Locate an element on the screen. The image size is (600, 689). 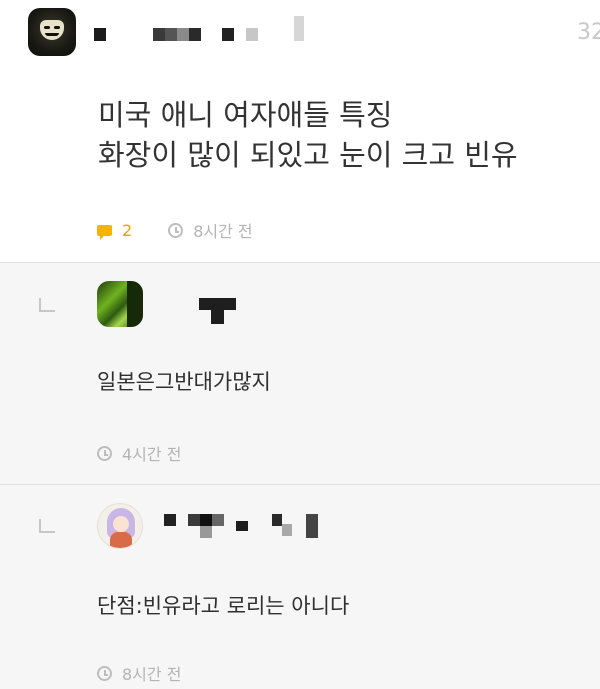
author-avatar is located at coordinates (52, 32).